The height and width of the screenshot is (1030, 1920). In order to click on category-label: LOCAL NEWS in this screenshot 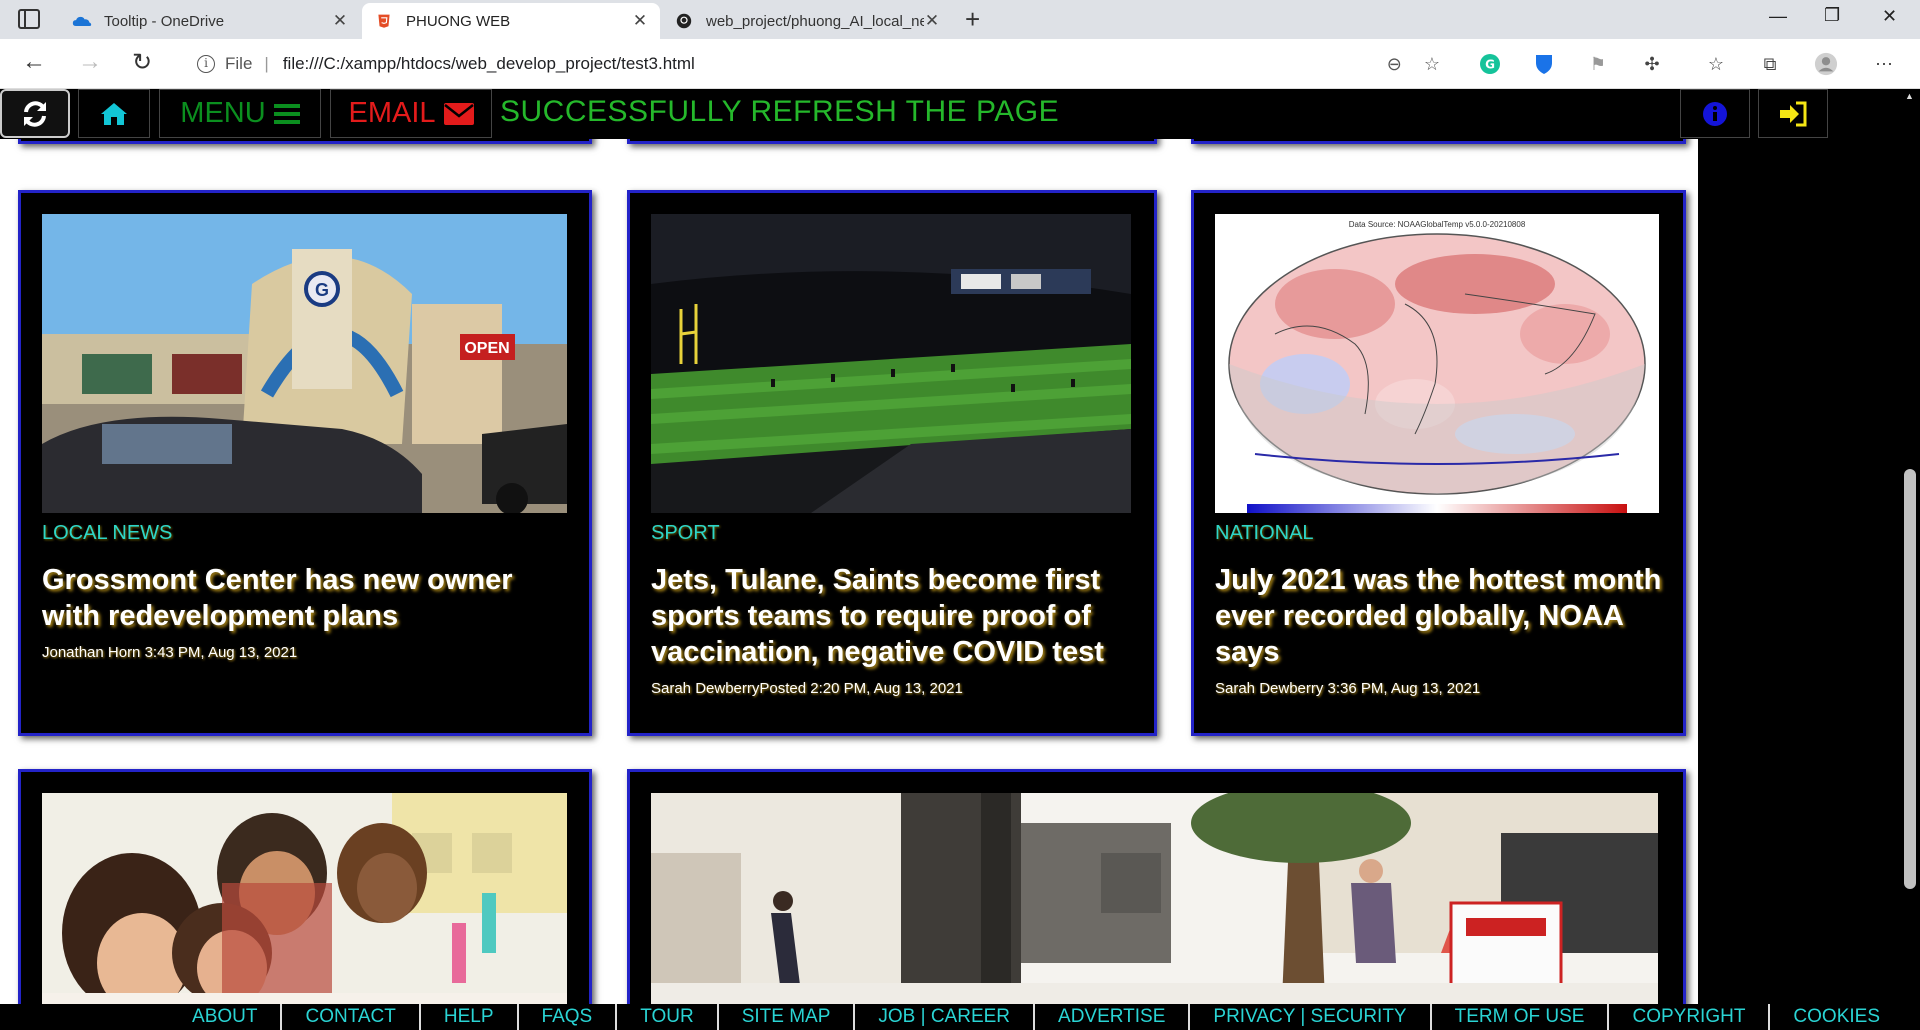, I will do `click(107, 533)`.